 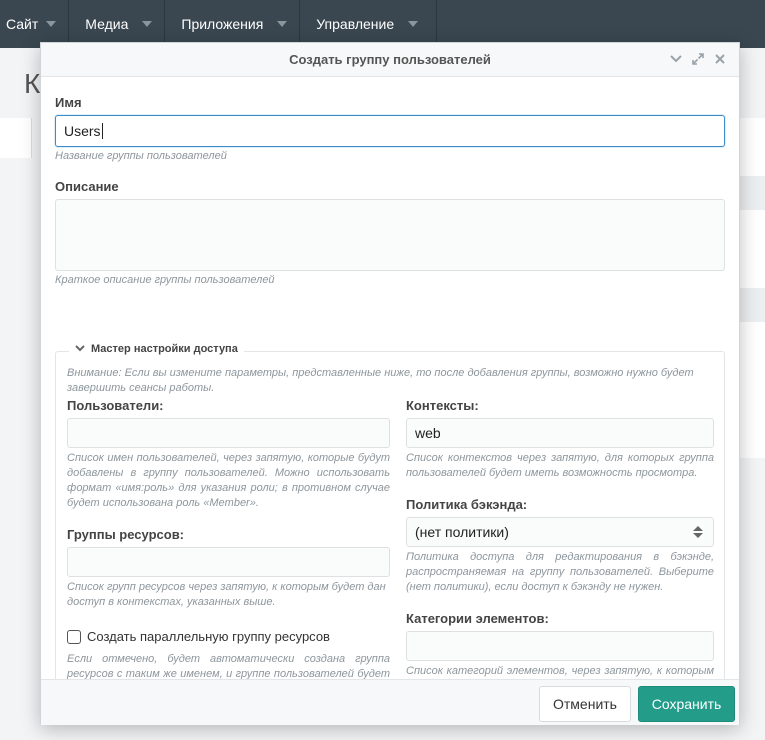 What do you see at coordinates (355, 24) in the screenshot?
I see `nav-item-label: Управление` at bounding box center [355, 24].